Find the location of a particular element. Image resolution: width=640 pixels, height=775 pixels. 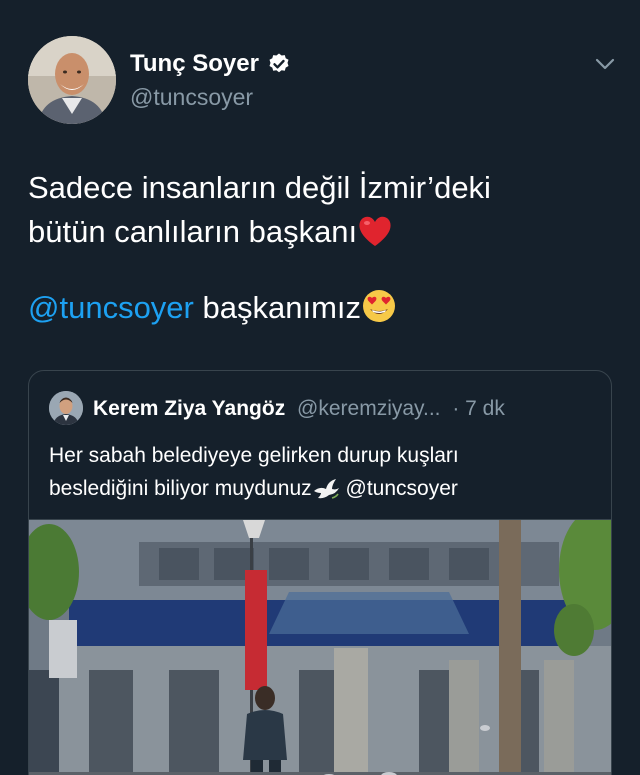

tweet-text-line-2: bütün canlıların başkanı is located at coordinates (323, 232).